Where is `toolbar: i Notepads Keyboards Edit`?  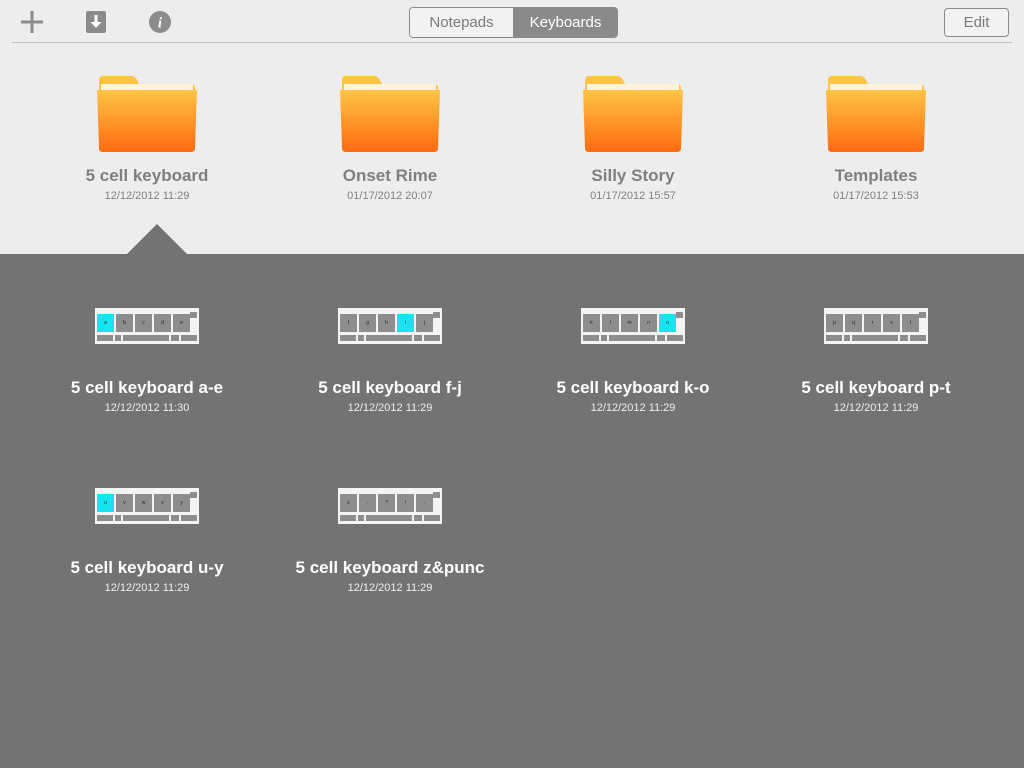
toolbar: i Notepads Keyboards Edit is located at coordinates (512, 21).